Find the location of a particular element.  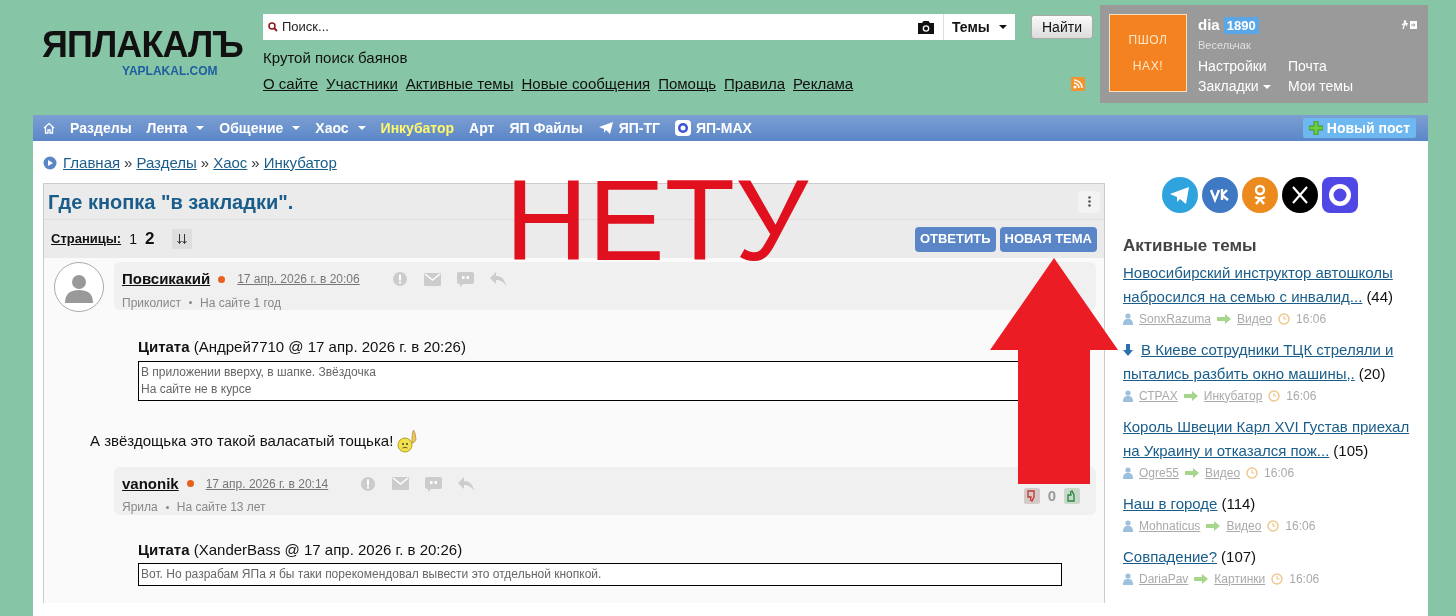

nav-item: Арт is located at coordinates (482, 128).